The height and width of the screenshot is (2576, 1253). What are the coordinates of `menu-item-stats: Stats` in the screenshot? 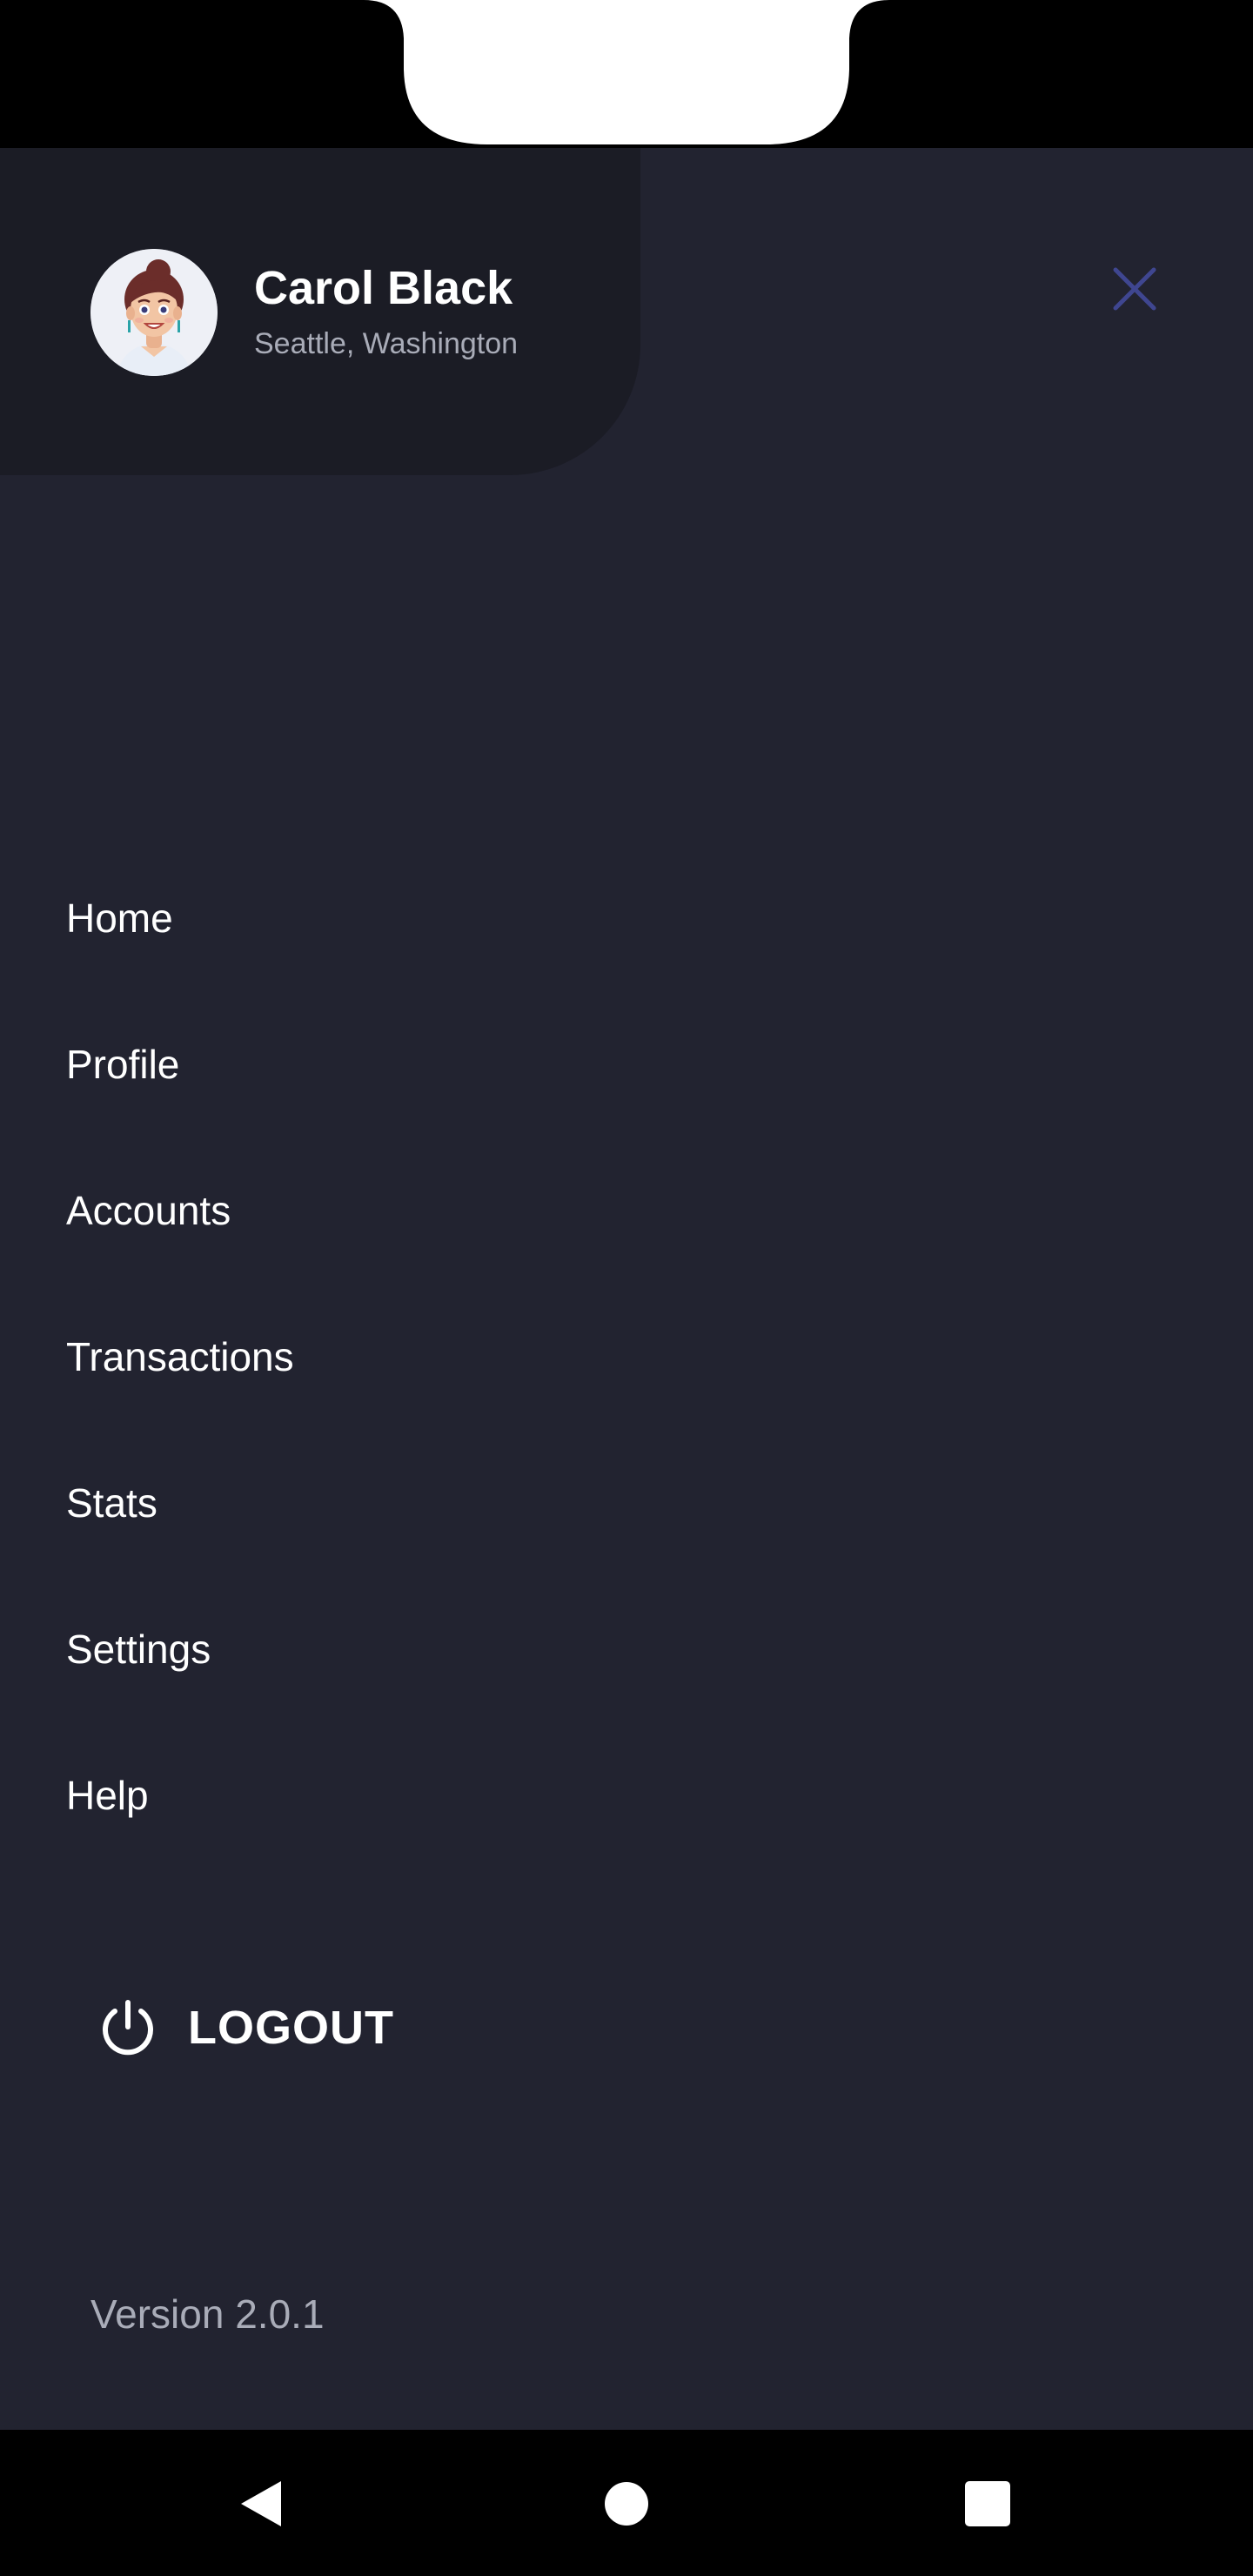 It's located at (111, 1503).